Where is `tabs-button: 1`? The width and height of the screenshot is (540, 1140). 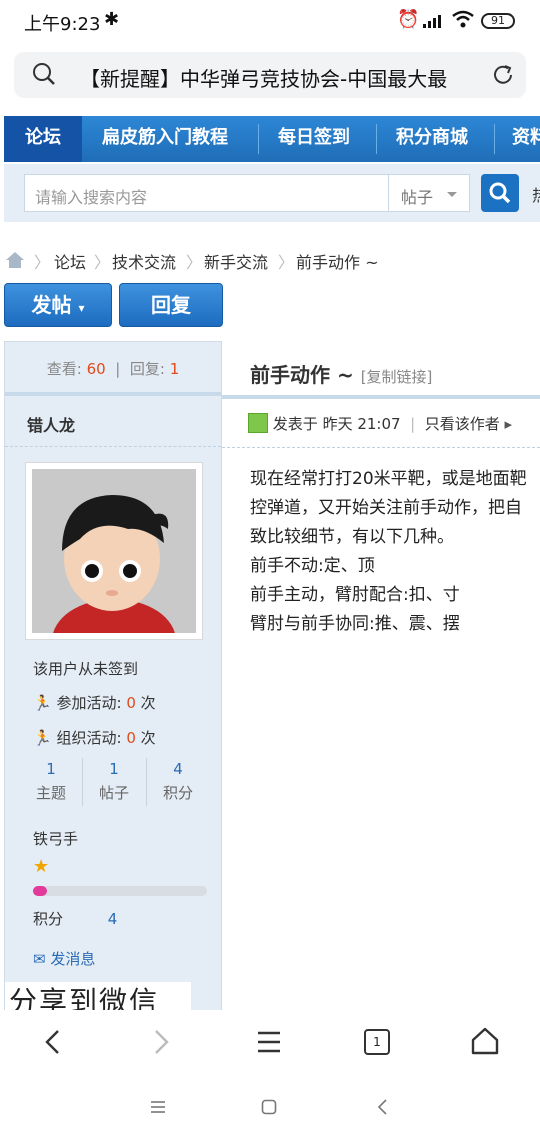
tabs-button: 1 is located at coordinates (377, 1042).